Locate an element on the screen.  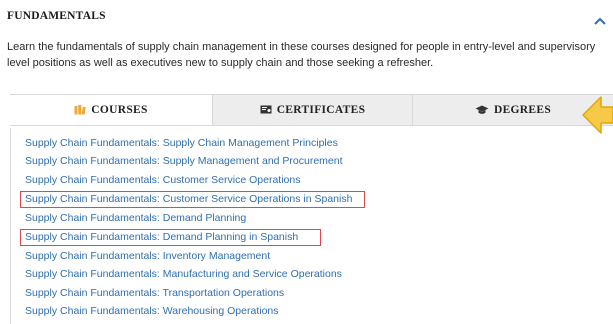
tab-courses-label: COURSES is located at coordinates (119, 110).